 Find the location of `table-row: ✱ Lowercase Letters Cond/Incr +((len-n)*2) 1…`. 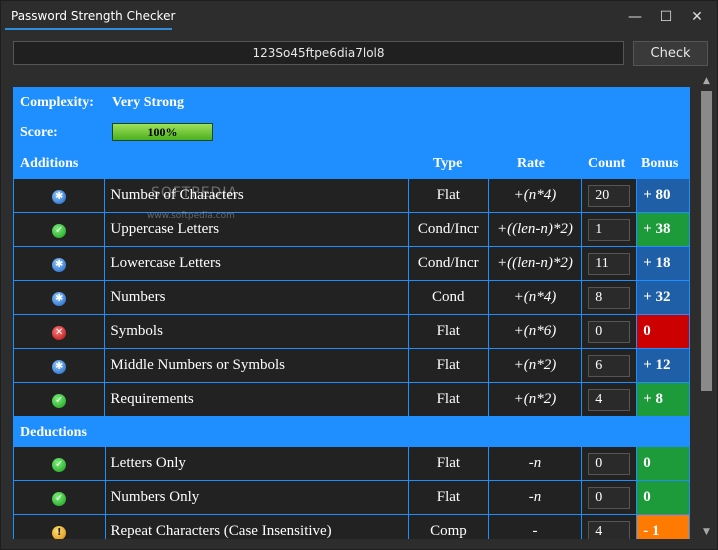

table-row: ✱ Lowercase Letters Cond/Incr +((len-n)*2) 1… is located at coordinates (351, 263).